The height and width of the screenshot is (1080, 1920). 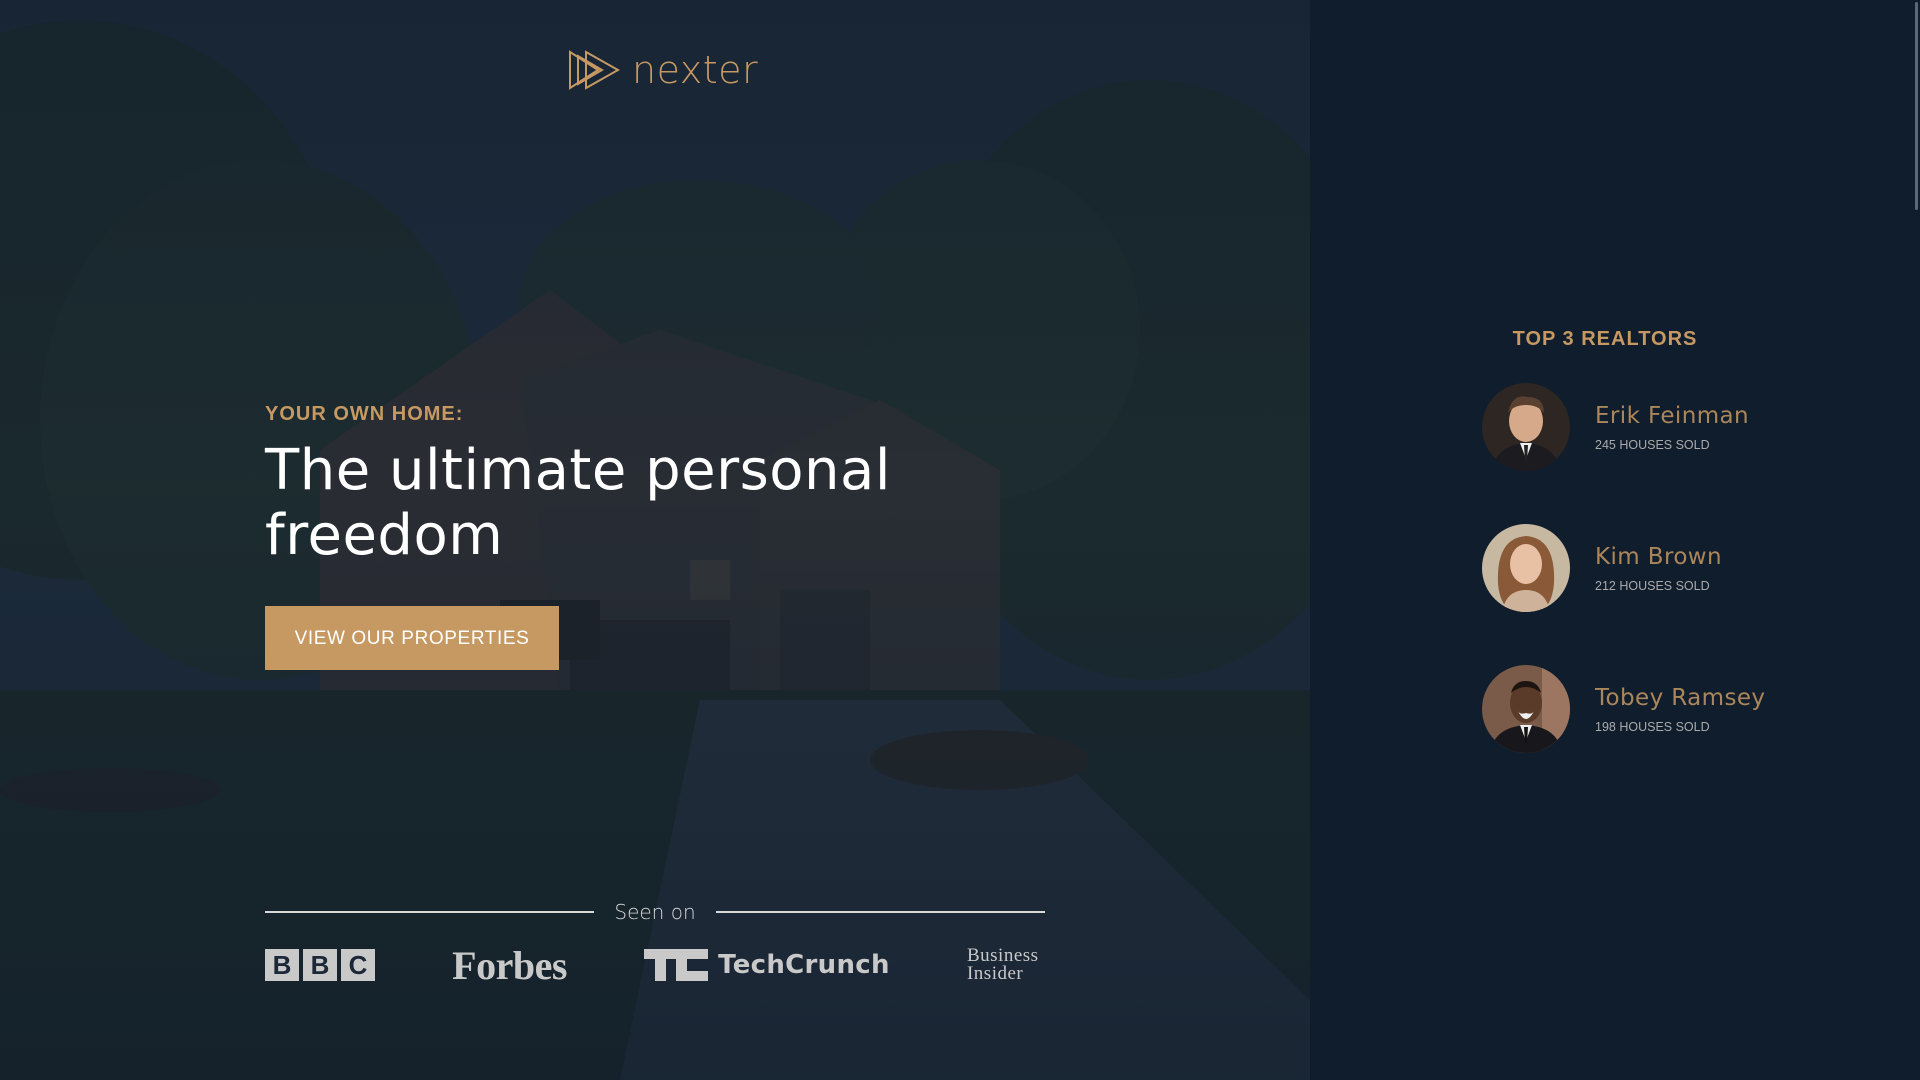 What do you see at coordinates (695, 70) in the screenshot?
I see `brand-name: nexter` at bounding box center [695, 70].